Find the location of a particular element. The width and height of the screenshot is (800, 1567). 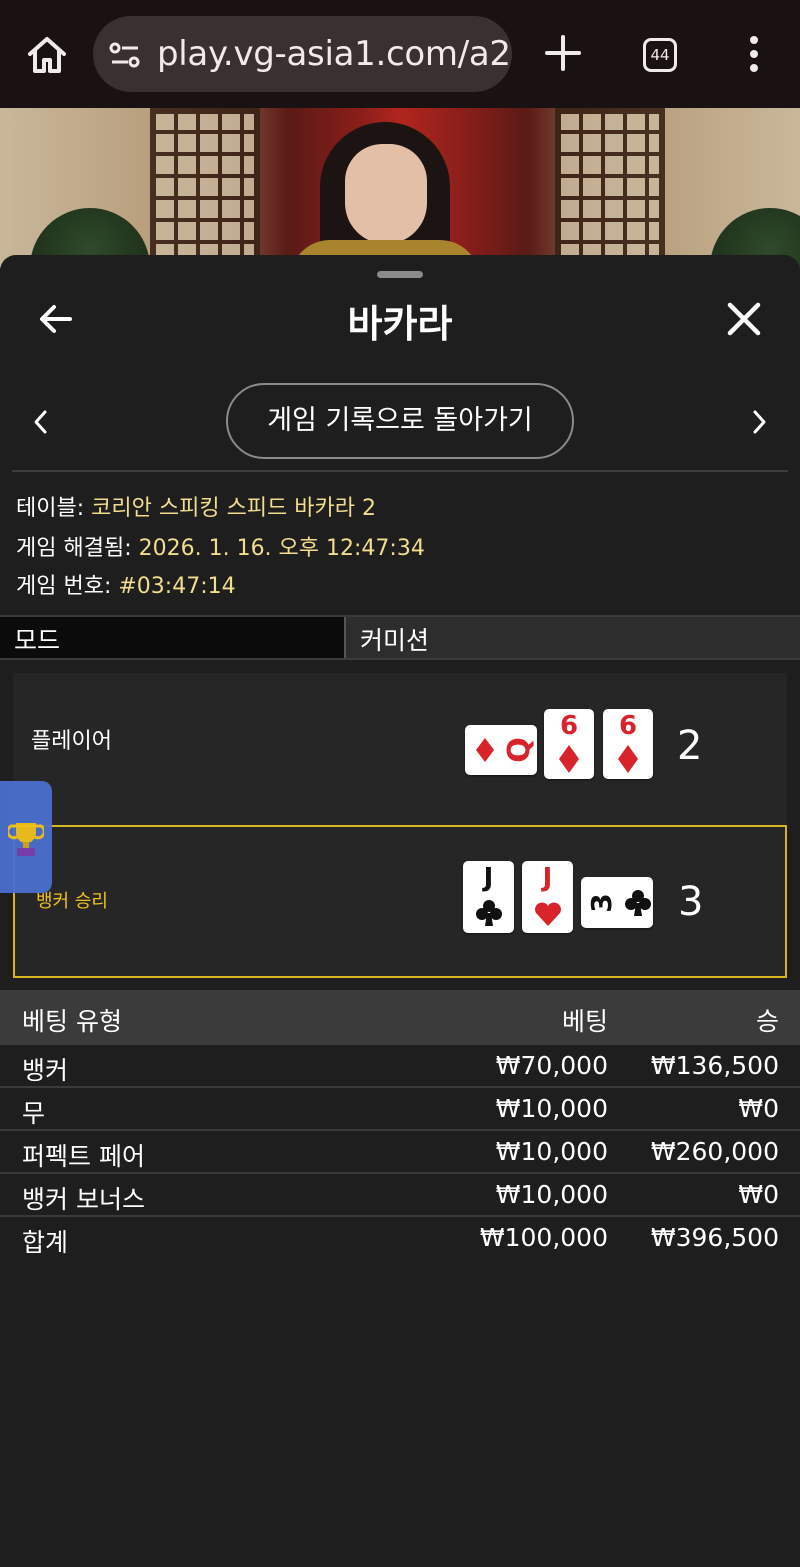

bet-amount-cell: ₩70,000 is located at coordinates (551, 1065).